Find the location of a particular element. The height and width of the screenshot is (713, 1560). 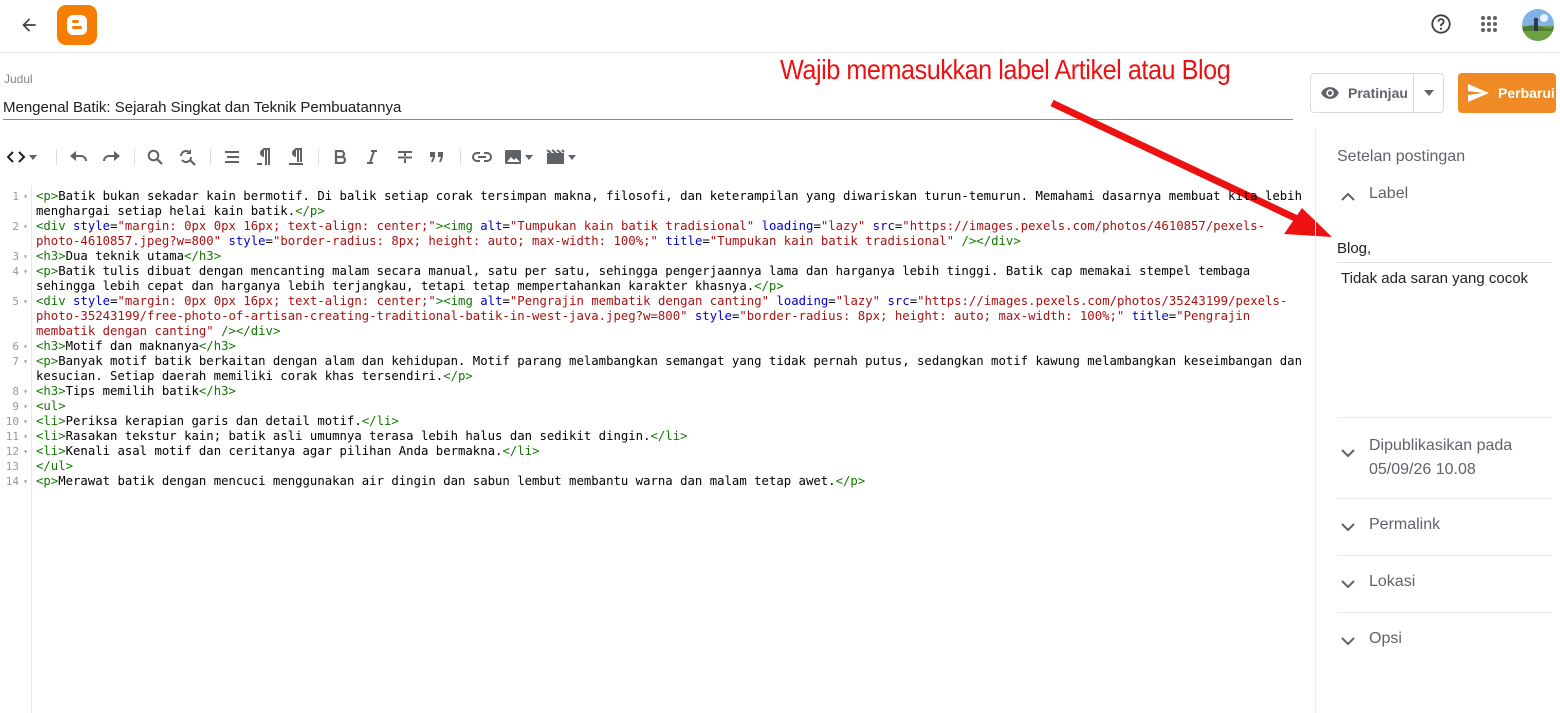

chevron-up-icon is located at coordinates (1348, 196).